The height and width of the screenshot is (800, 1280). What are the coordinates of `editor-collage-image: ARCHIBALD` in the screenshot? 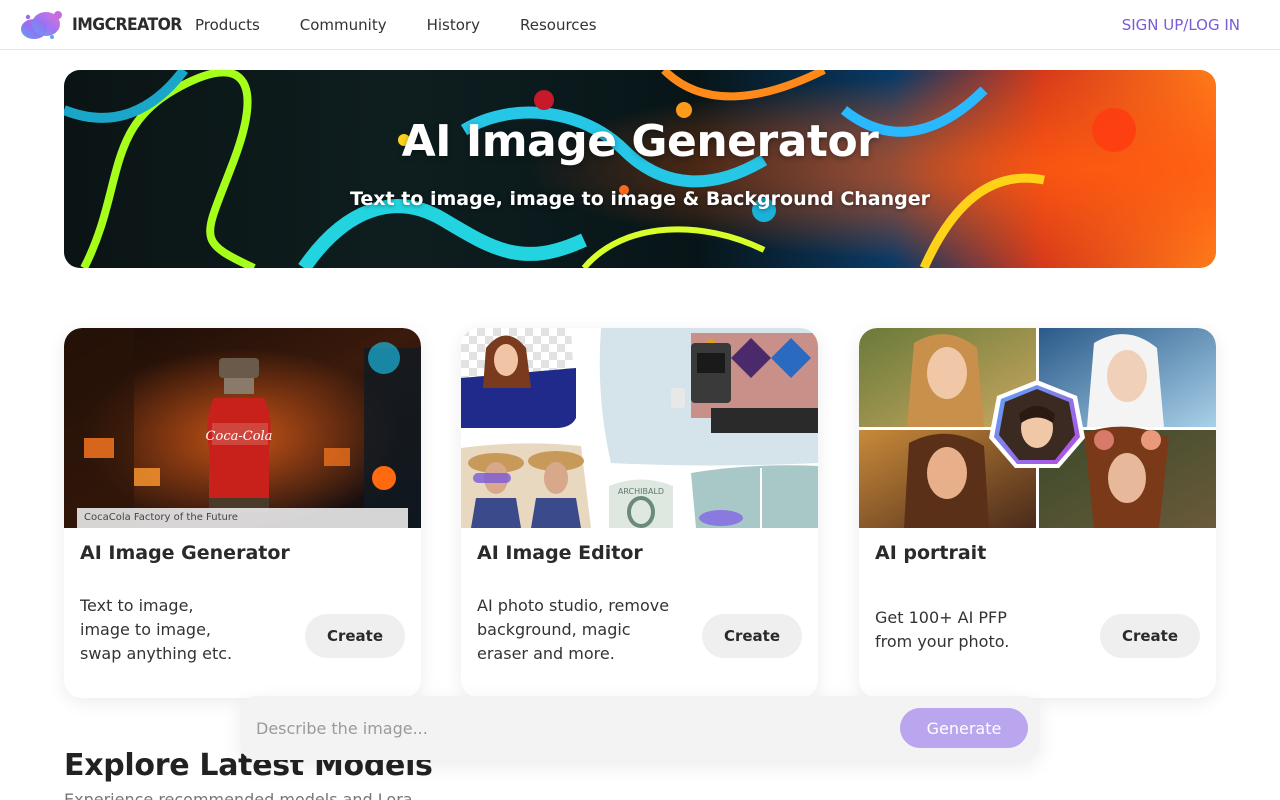 It's located at (639, 428).